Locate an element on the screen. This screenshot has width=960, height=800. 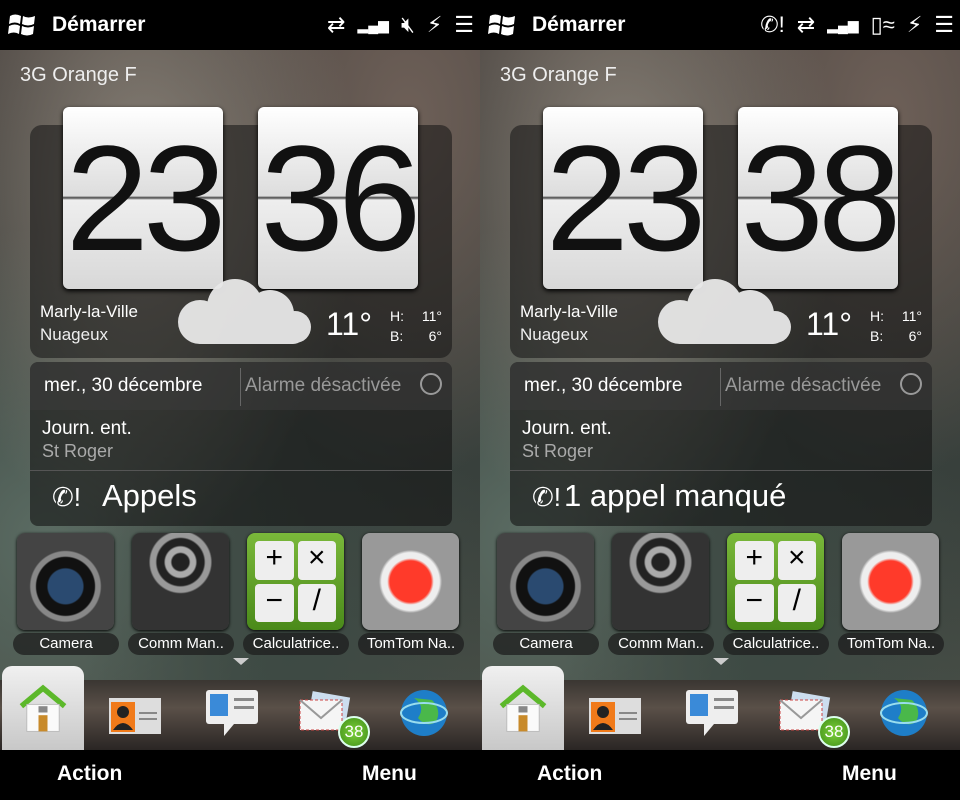
status-bar: Démarrer ⇄ ▂▄▆ 🔇︎ ⚡︎ ☰ is located at coordinates (240, 25).